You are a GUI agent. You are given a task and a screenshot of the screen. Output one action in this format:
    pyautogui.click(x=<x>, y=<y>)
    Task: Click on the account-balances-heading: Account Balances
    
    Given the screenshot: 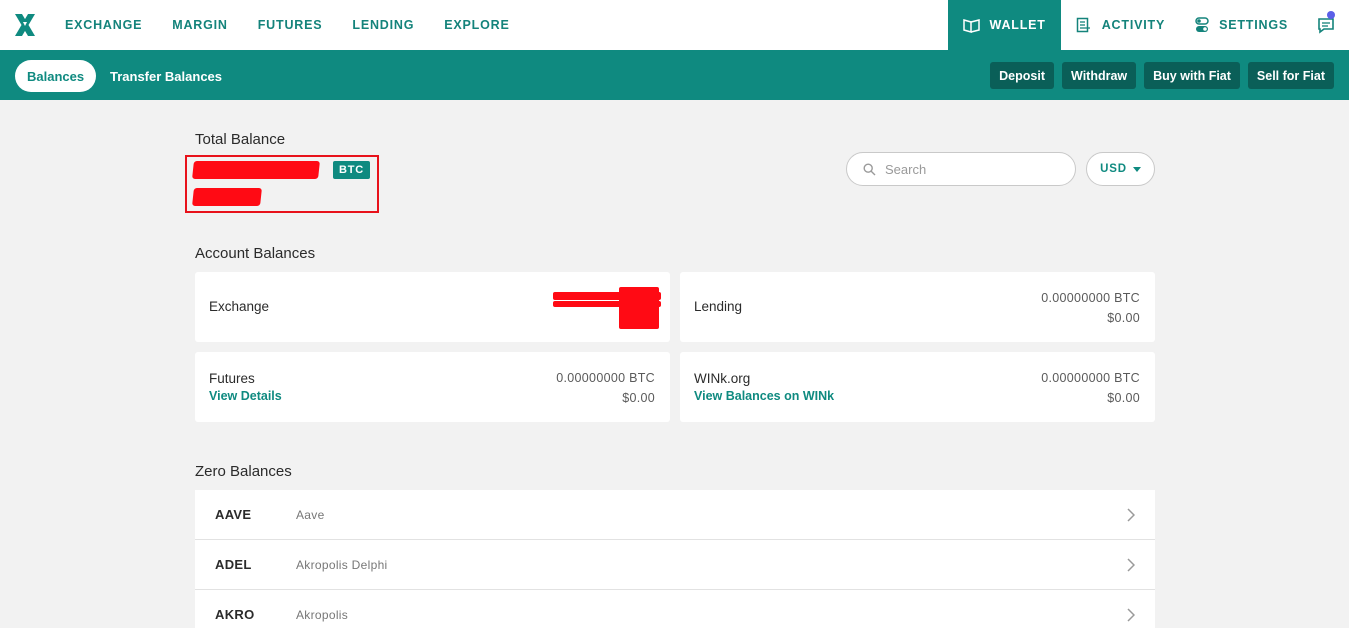 What is the action you would take?
    pyautogui.click(x=255, y=253)
    